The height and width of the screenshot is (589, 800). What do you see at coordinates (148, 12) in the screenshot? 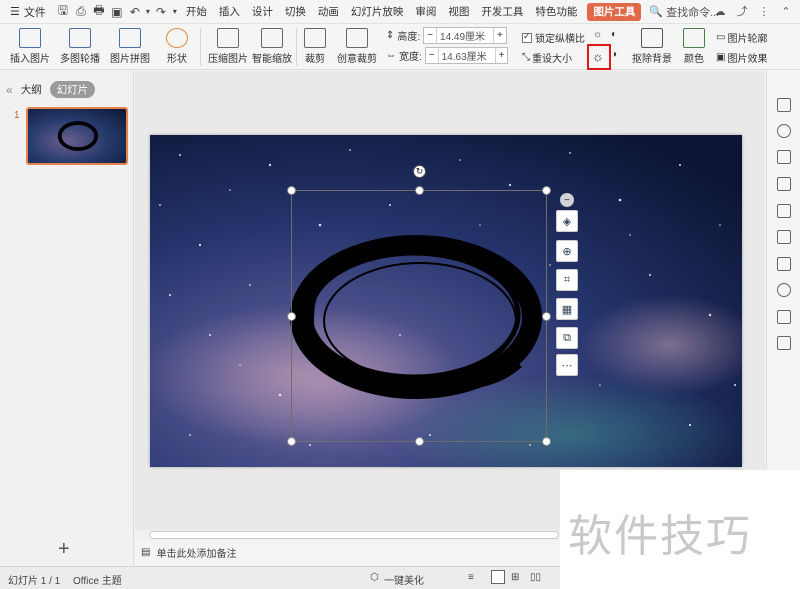
I see `undo-dropdown-icon: ▾` at bounding box center [148, 12].